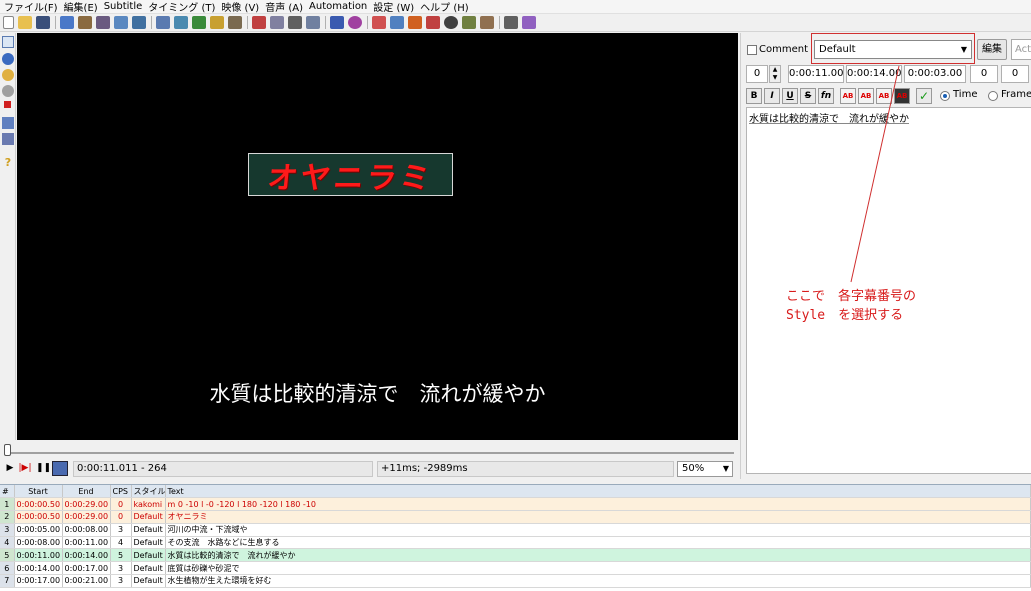 Image resolution: width=1031 pixels, height=591 pixels. What do you see at coordinates (67, 22) in the screenshot?
I see `jump-icon` at bounding box center [67, 22].